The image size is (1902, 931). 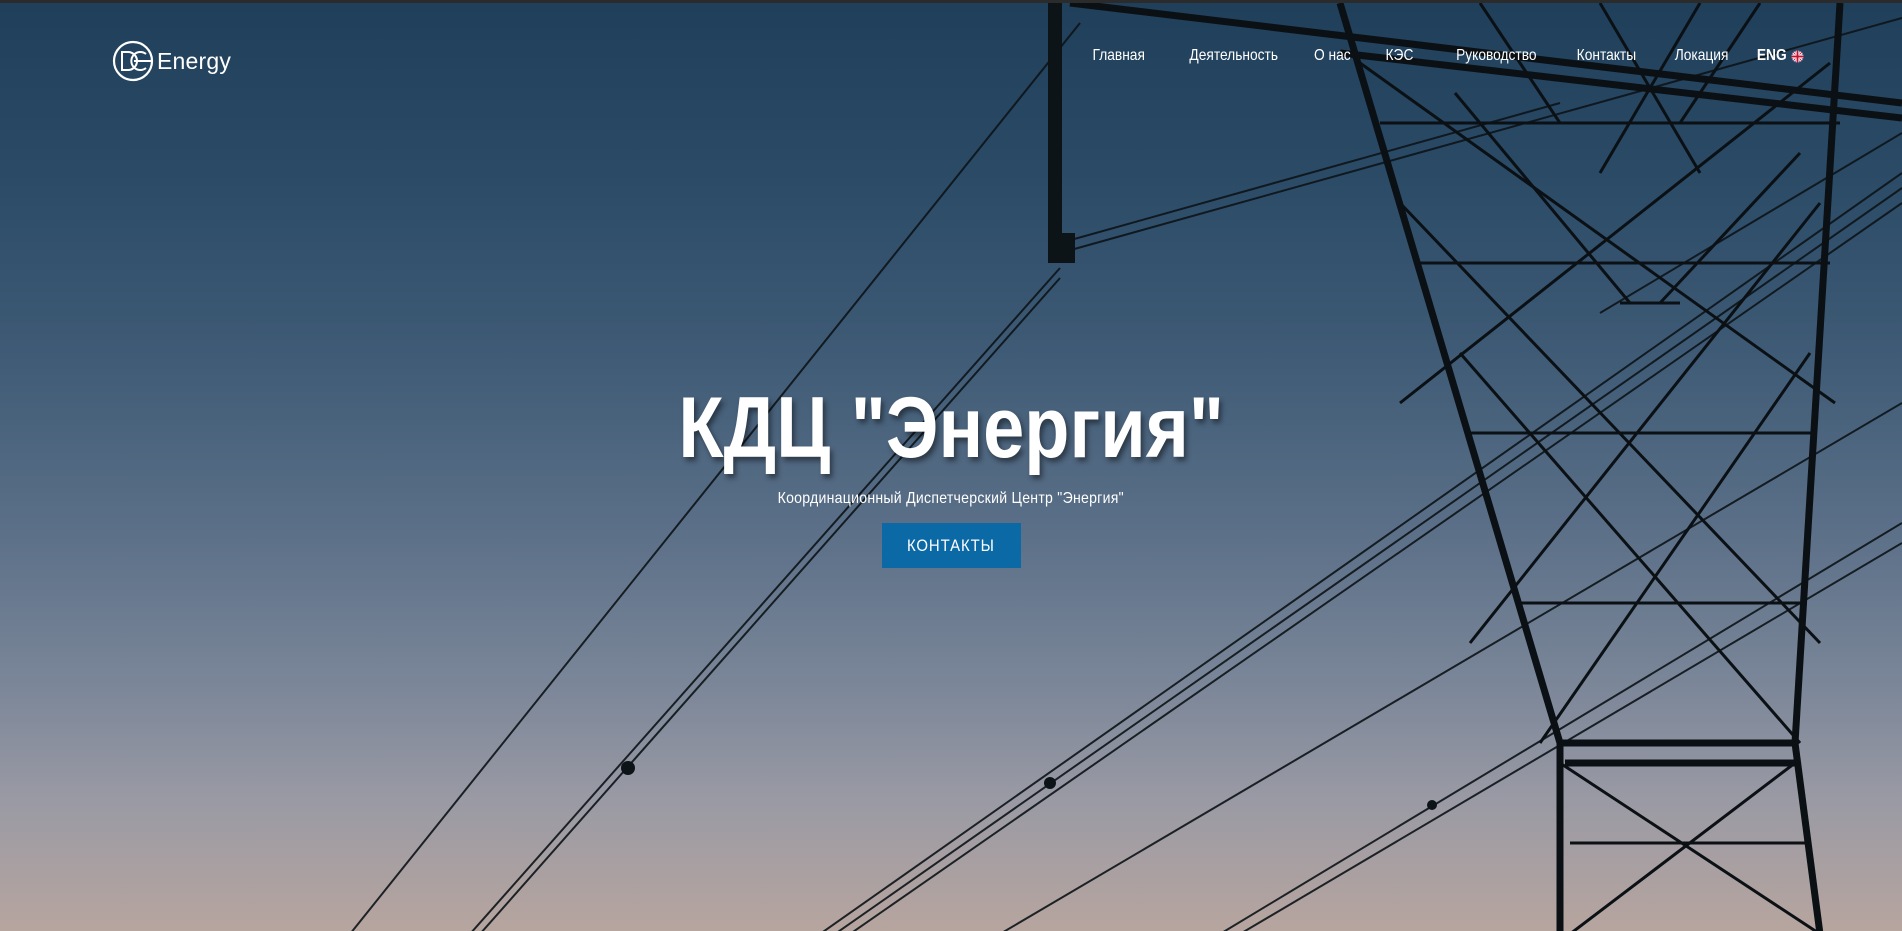 I want to click on contacts-button-label: КОНТАКТЫ, so click(x=951, y=545).